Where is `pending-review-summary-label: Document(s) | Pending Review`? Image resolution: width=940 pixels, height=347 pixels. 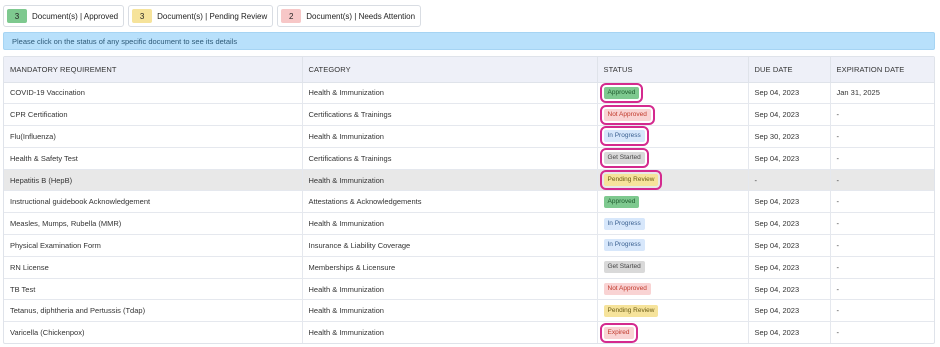 pending-review-summary-label: Document(s) | Pending Review is located at coordinates (212, 16).